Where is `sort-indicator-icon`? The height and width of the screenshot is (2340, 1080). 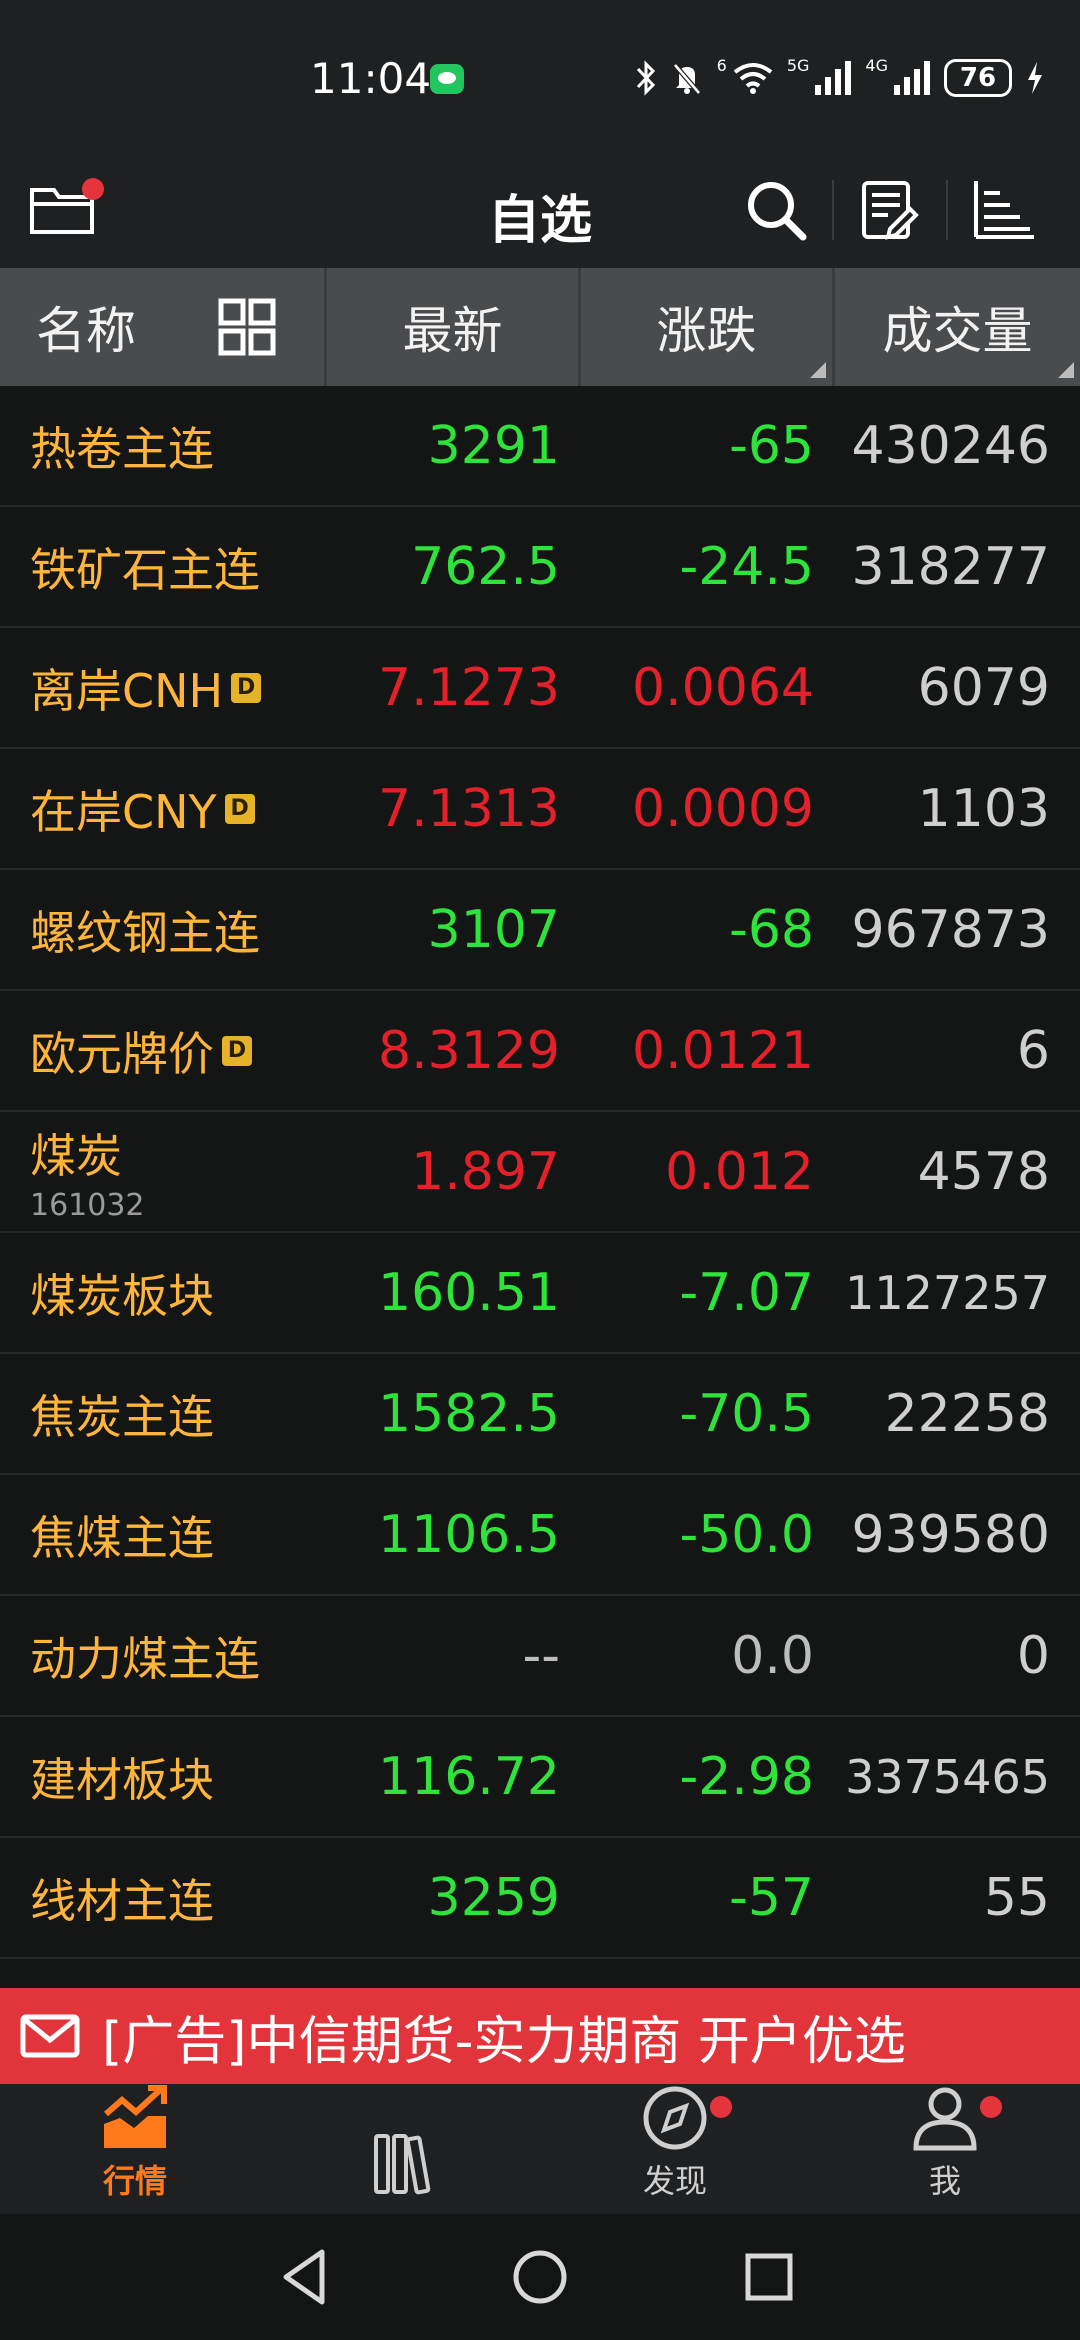 sort-indicator-icon is located at coordinates (1066, 370).